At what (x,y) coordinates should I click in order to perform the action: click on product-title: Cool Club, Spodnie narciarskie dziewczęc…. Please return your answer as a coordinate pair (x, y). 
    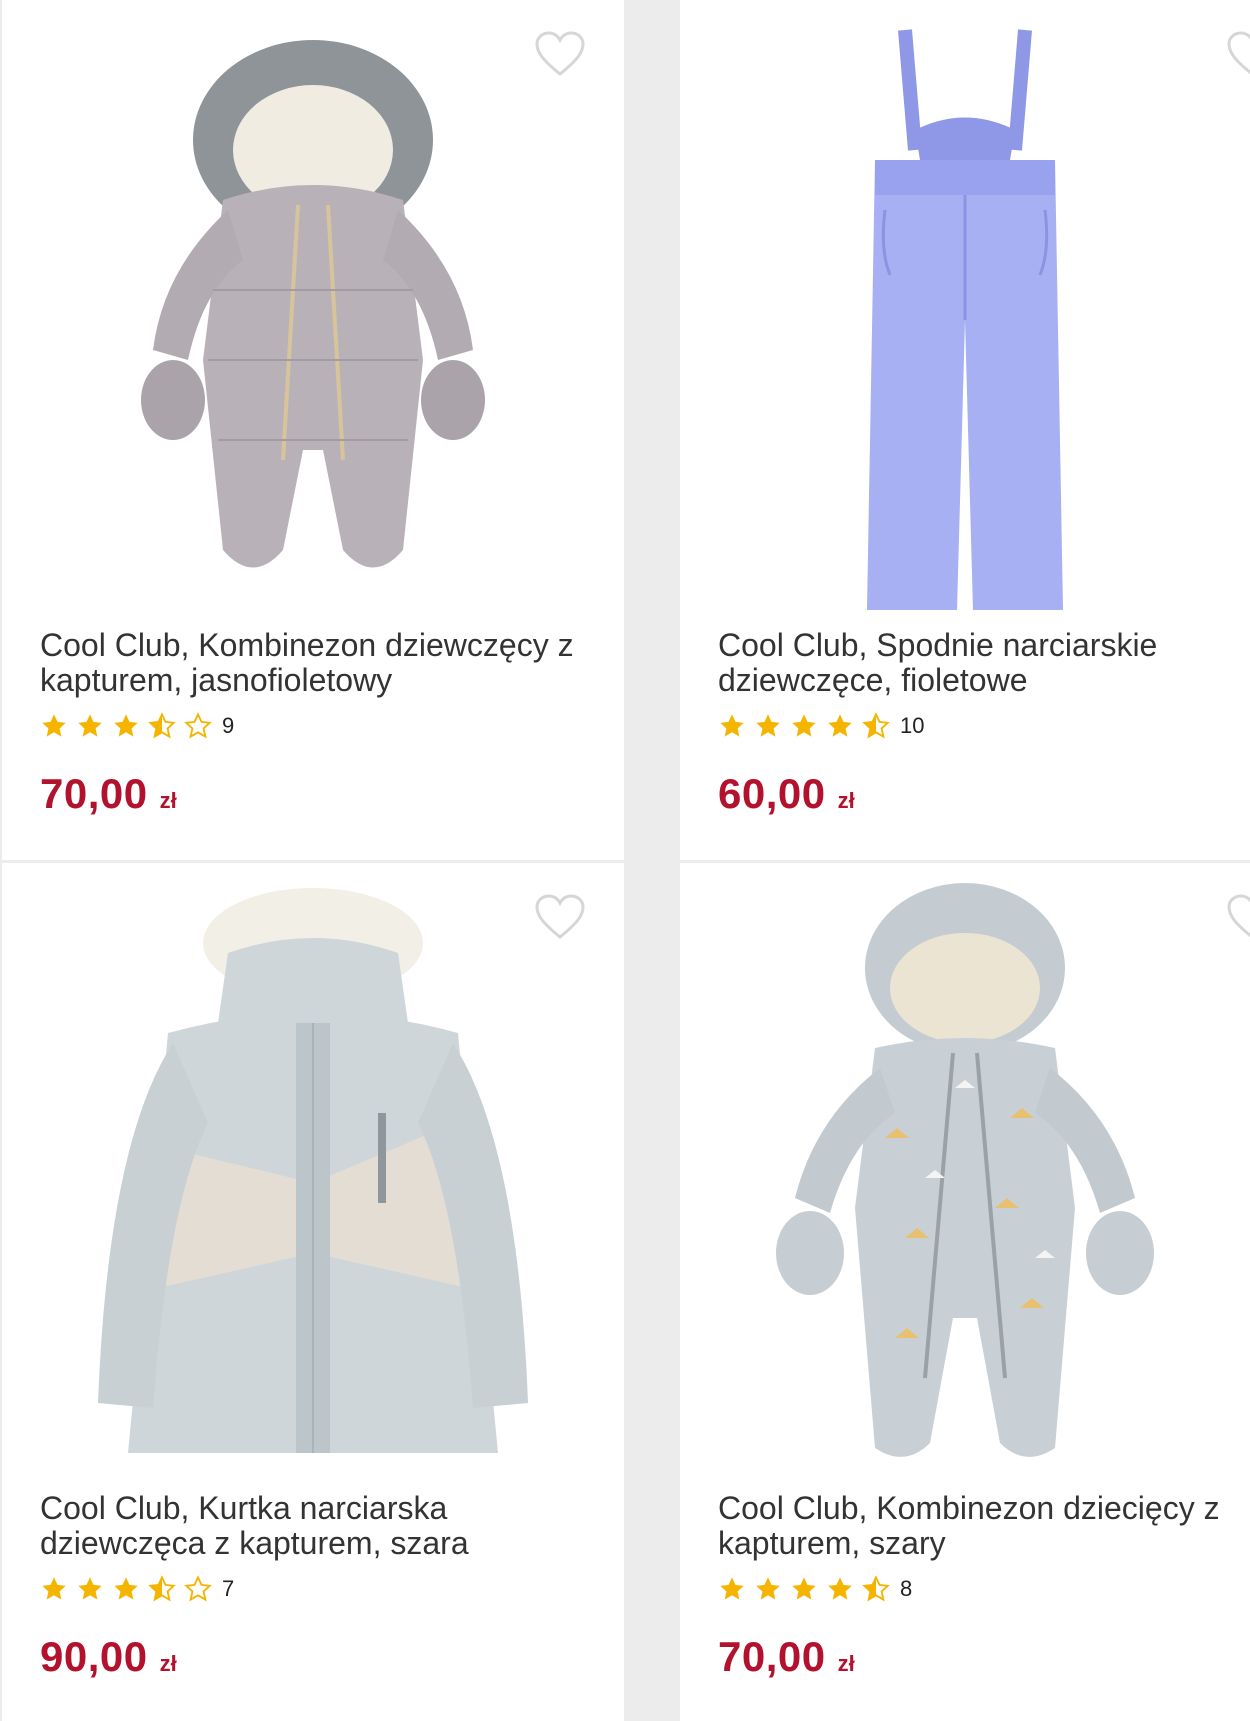
    Looking at the image, I should click on (983, 663).